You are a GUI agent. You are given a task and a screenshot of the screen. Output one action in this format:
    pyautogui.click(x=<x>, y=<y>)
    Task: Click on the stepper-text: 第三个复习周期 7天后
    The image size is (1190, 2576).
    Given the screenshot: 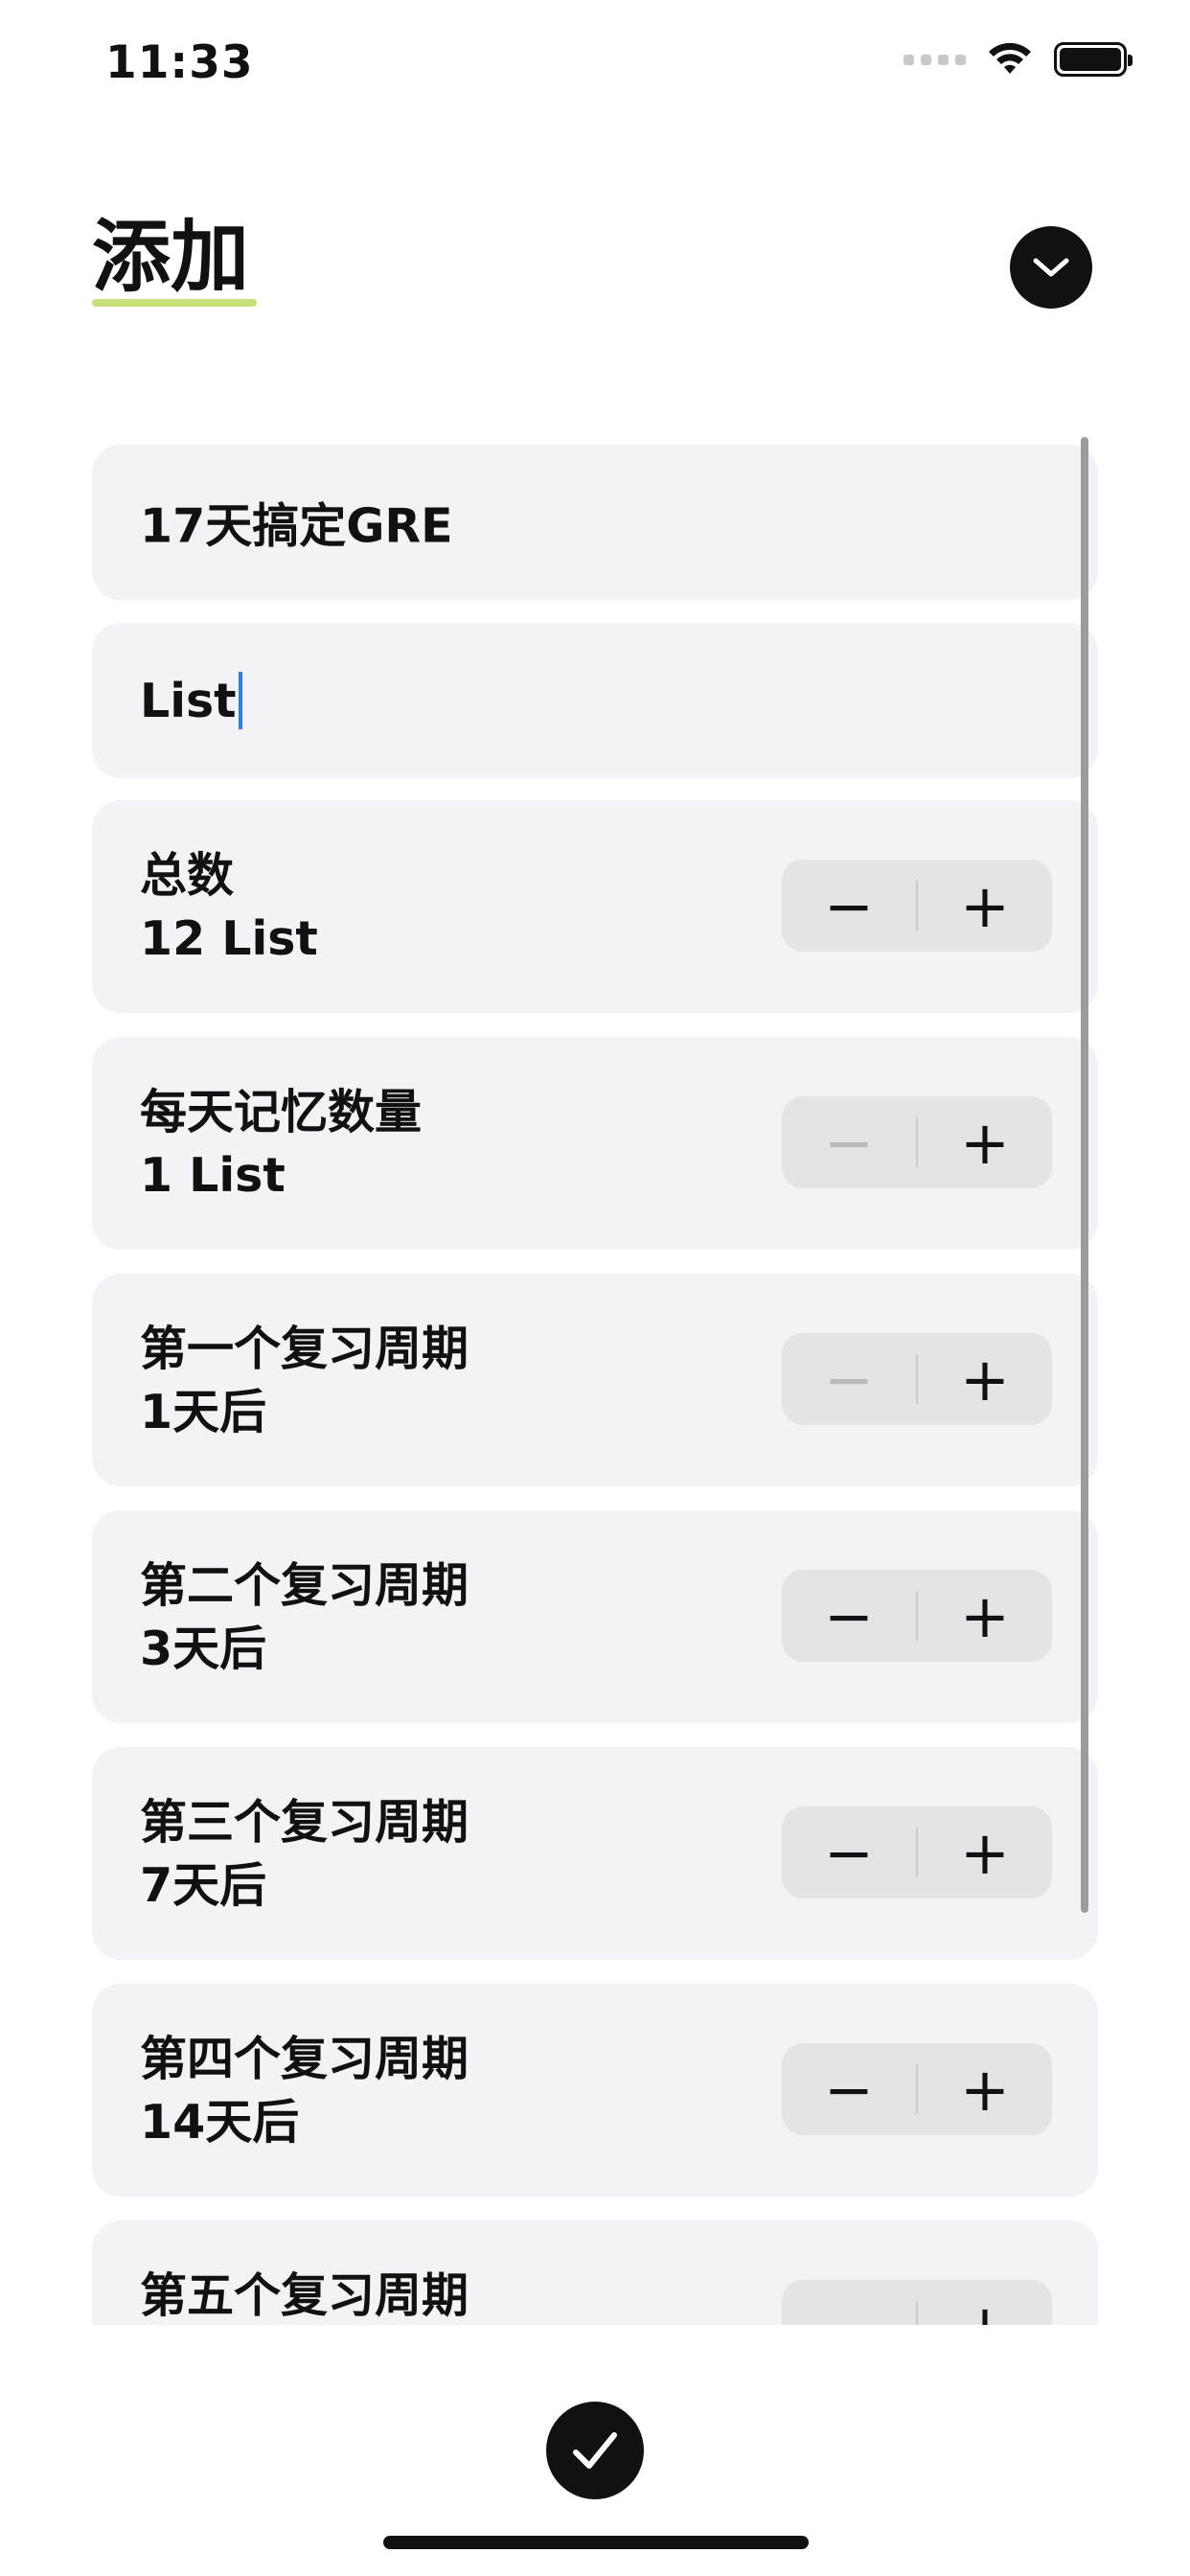 What is the action you would take?
    pyautogui.click(x=304, y=1855)
    